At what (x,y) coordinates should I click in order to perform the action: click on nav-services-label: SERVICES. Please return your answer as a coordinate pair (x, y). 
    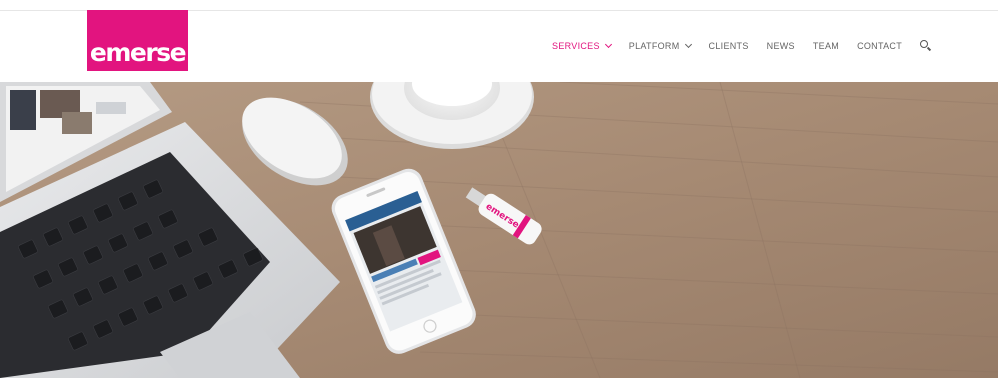
    Looking at the image, I should click on (576, 46).